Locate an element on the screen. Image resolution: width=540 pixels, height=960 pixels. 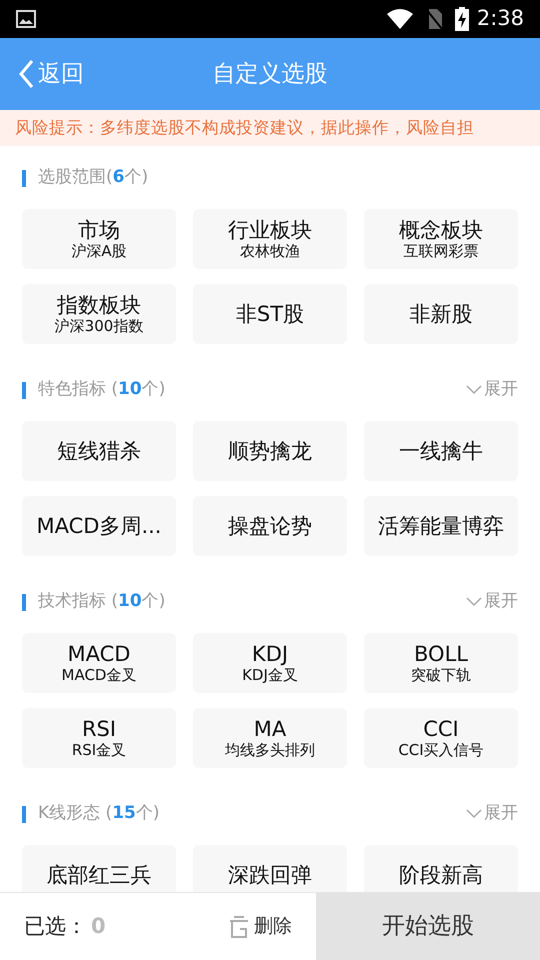
section-title: 技术指标 (10个) is located at coordinates (102, 602).